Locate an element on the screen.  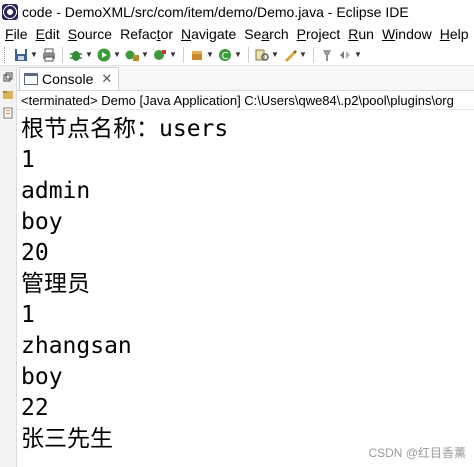
svg-text: C is located at coordinates (225, 56).